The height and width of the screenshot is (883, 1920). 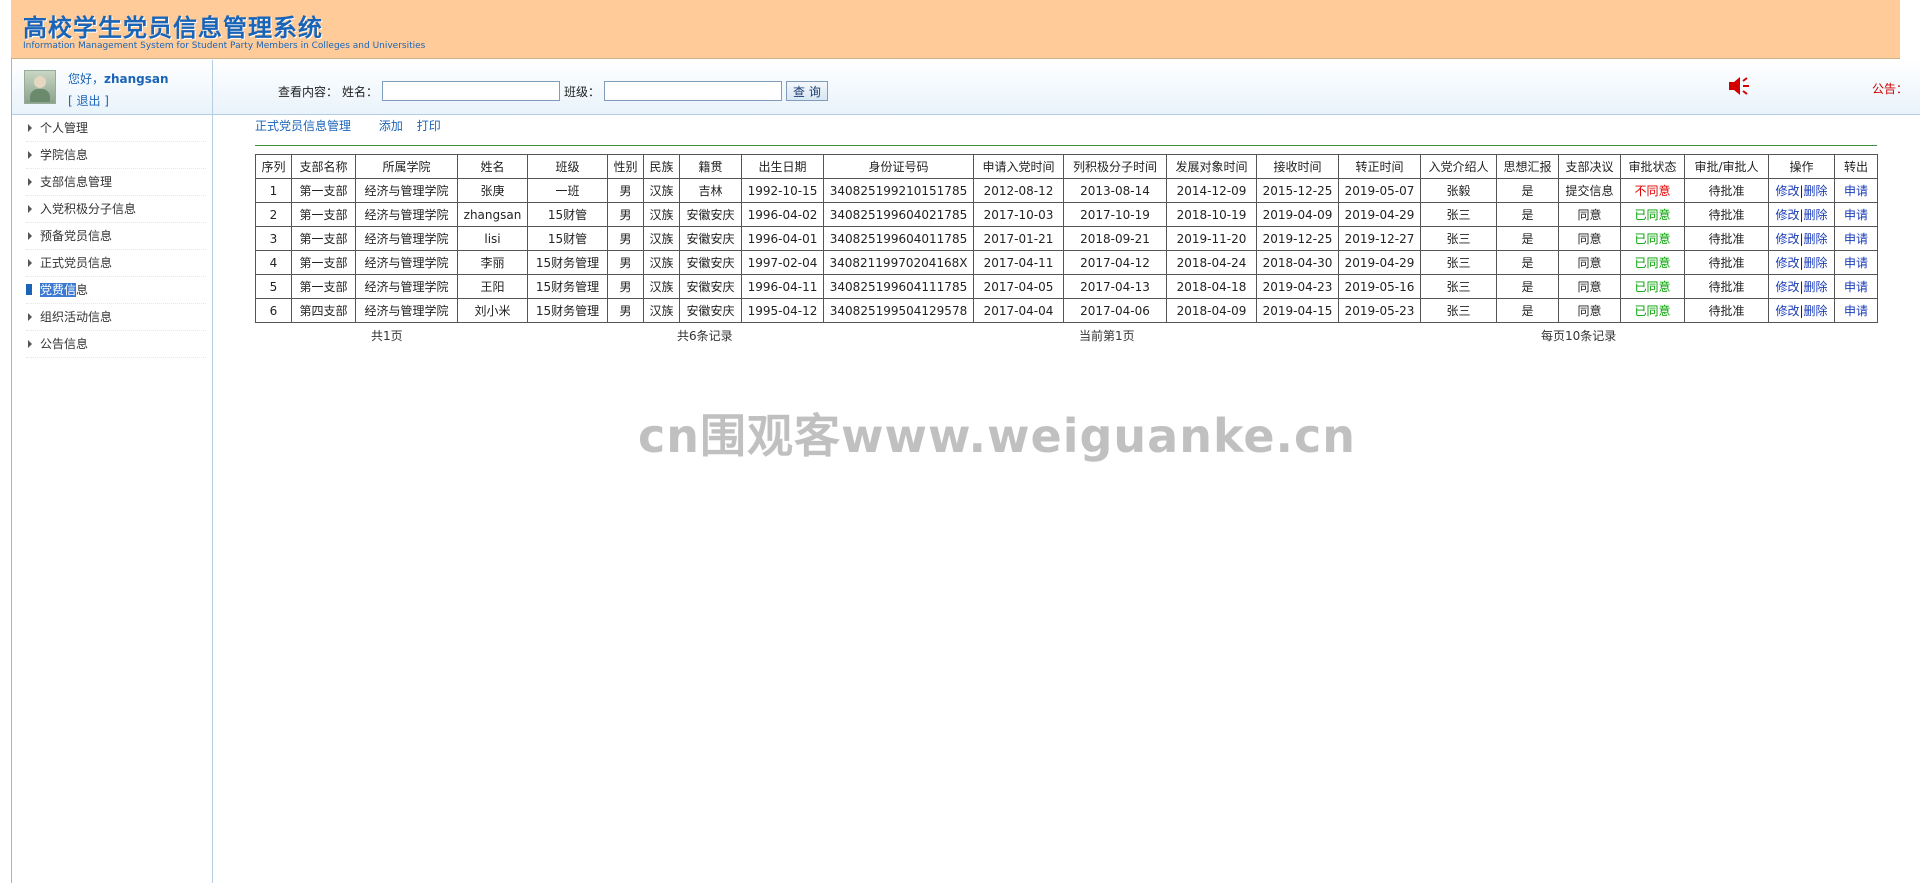 What do you see at coordinates (1297, 214) in the screenshot?
I see `table-cell: 2019-04-09` at bounding box center [1297, 214].